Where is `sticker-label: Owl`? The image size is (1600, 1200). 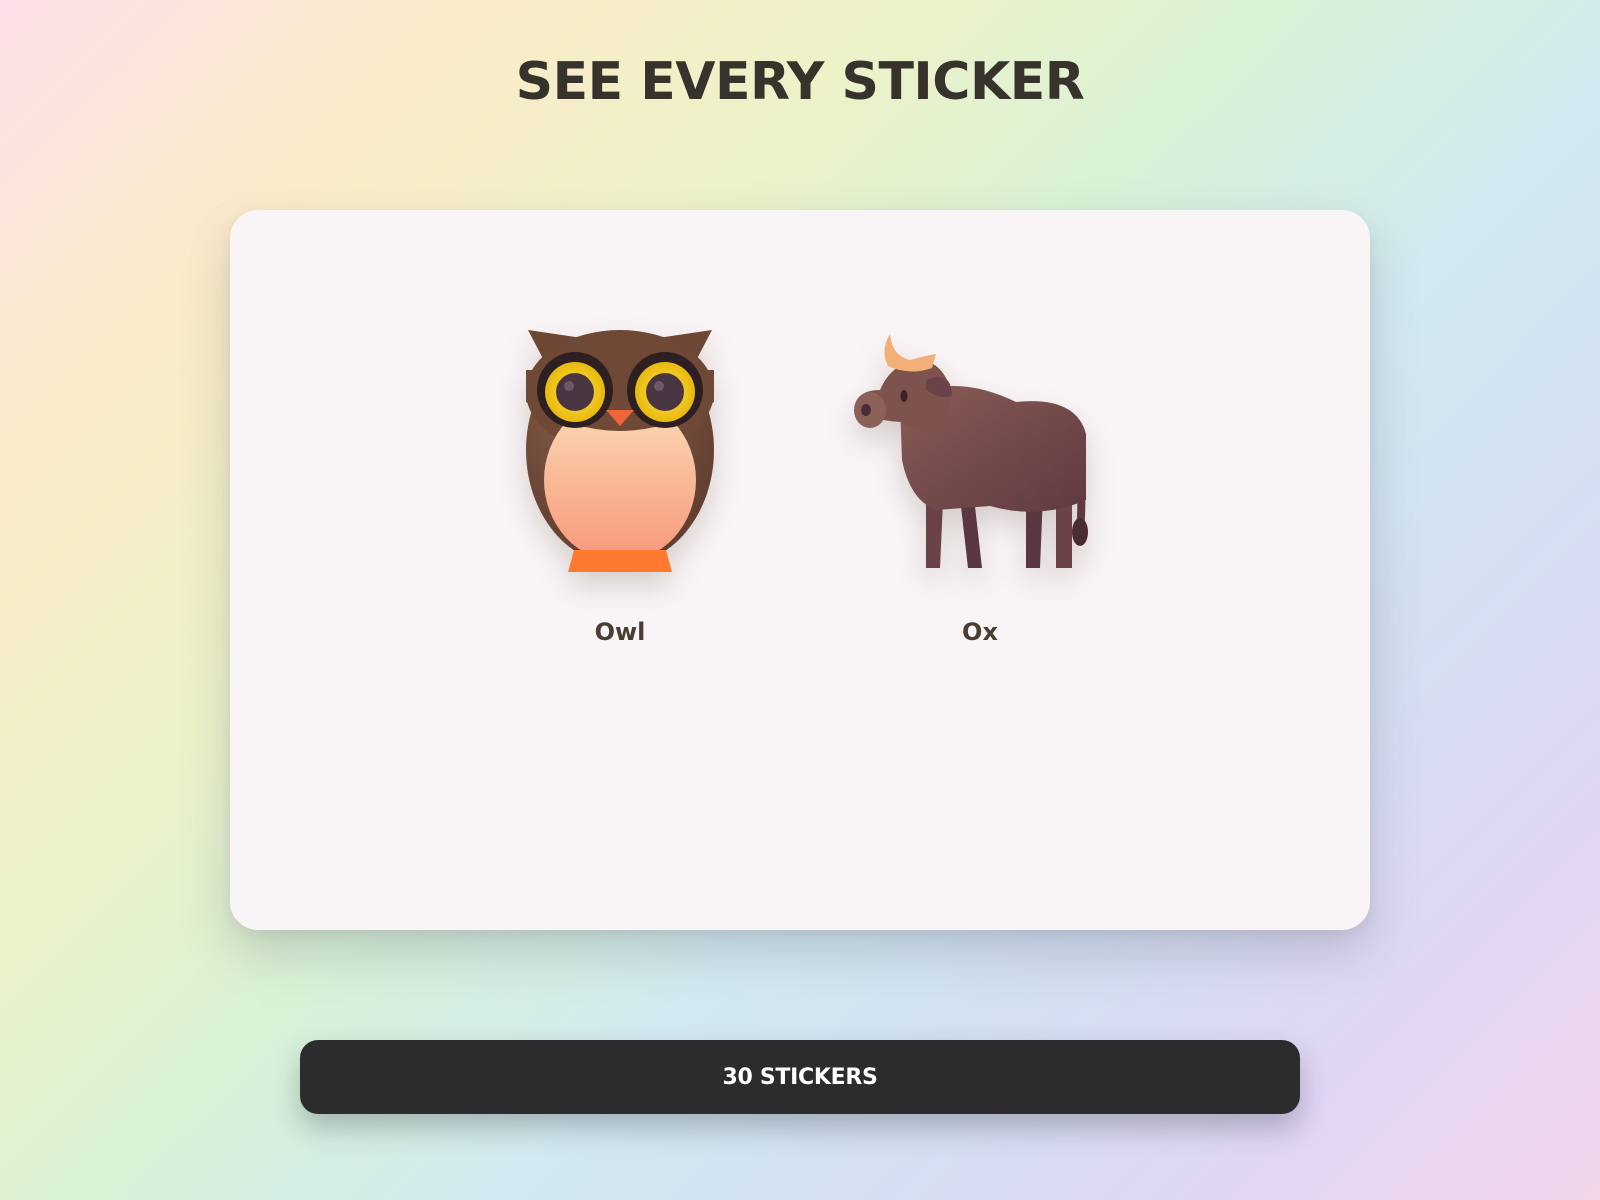 sticker-label: Owl is located at coordinates (620, 632).